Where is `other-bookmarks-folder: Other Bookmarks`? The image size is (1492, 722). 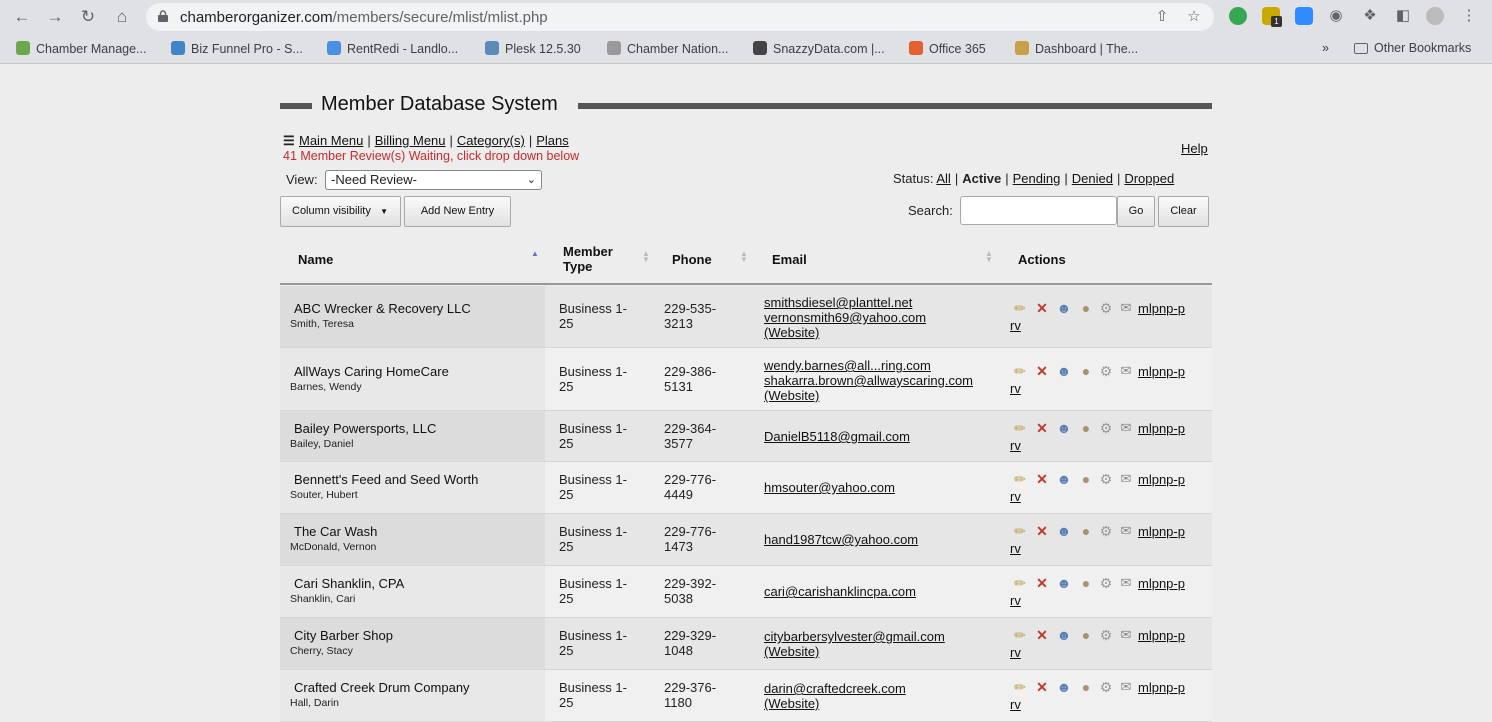 other-bookmarks-folder: Other Bookmarks is located at coordinates (1412, 48).